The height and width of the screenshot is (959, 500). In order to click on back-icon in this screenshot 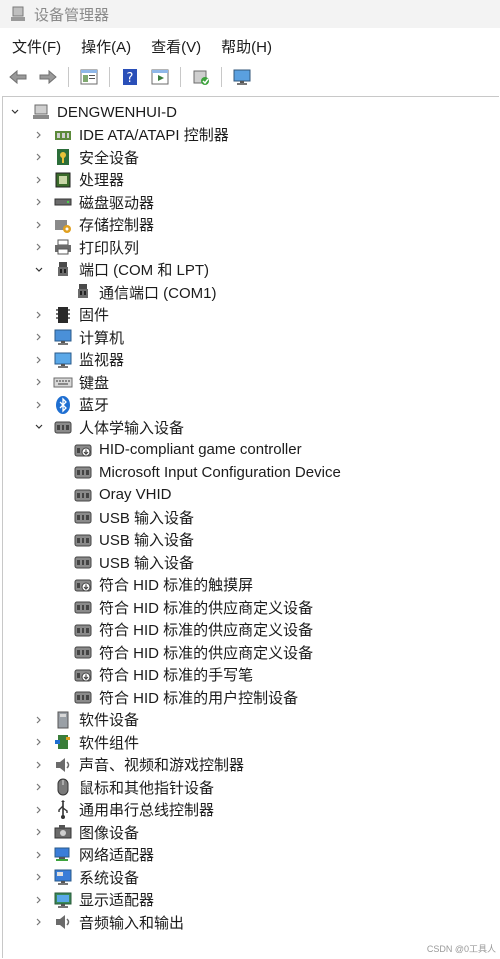, I will do `click(18, 77)`.